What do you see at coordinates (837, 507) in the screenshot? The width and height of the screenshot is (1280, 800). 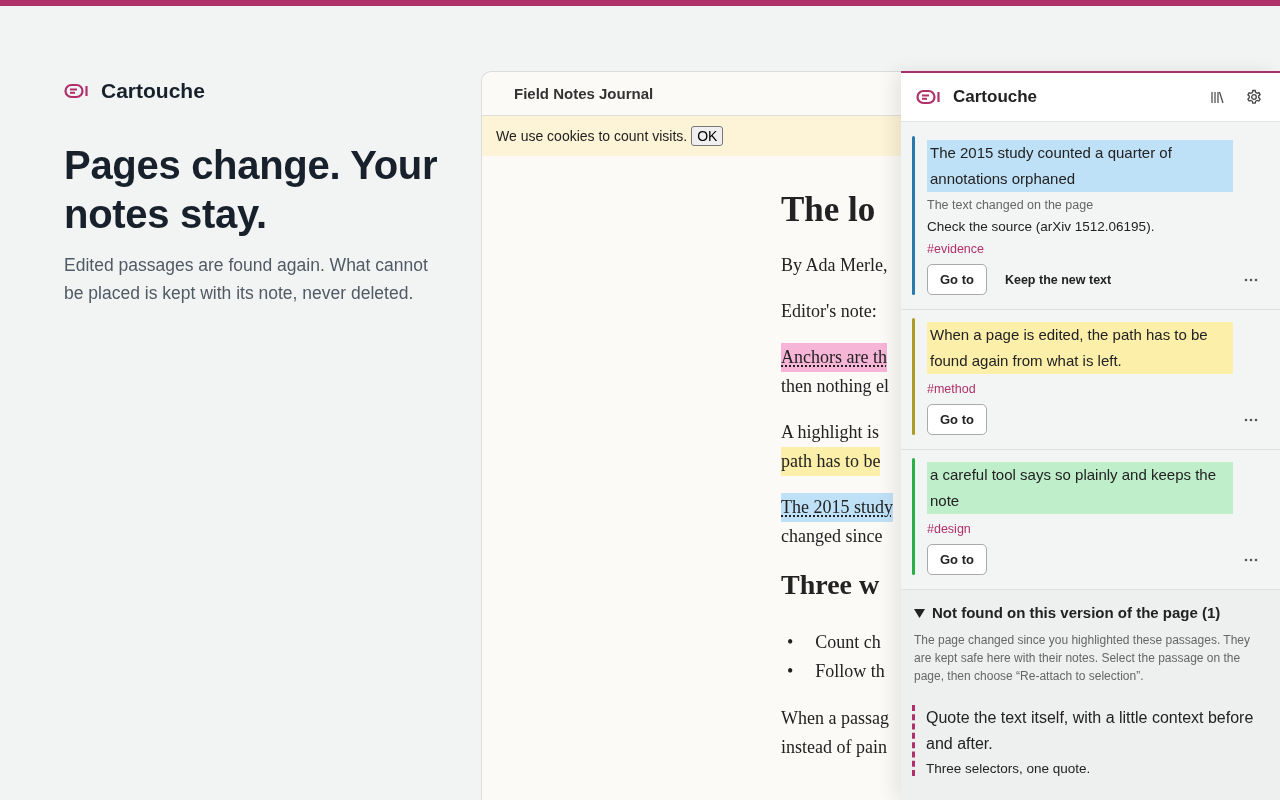 I see `highlighted-text: The 2015 study` at bounding box center [837, 507].